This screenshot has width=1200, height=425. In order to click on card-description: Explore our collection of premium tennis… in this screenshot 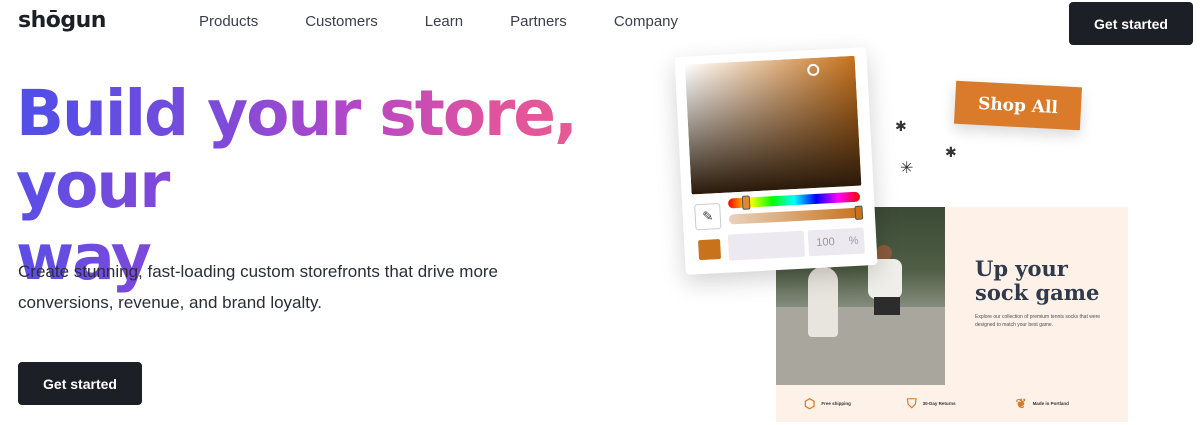, I will do `click(1038, 321)`.